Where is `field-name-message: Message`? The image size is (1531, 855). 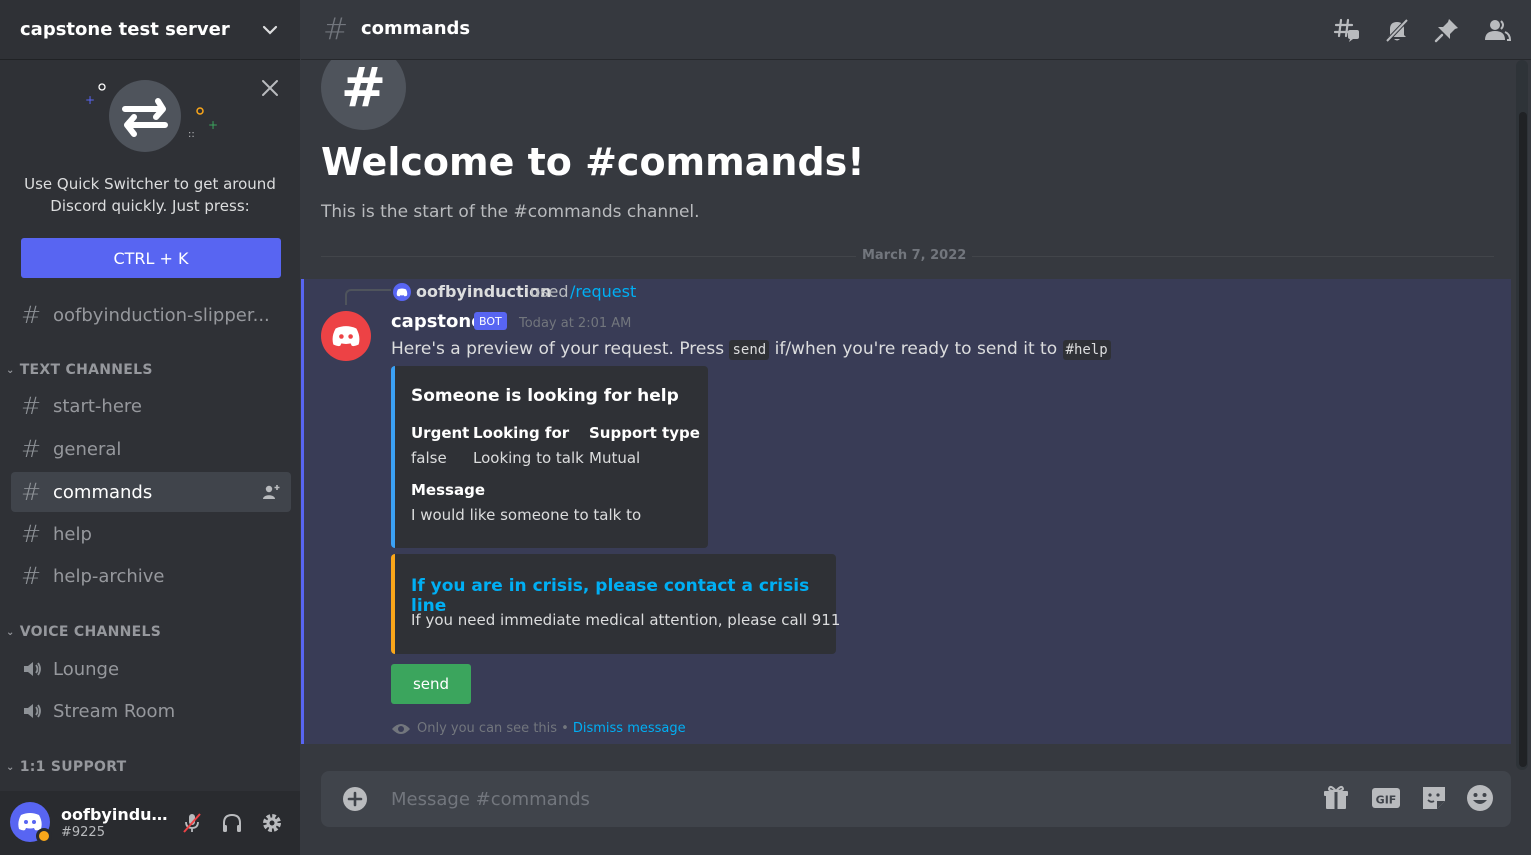
field-name-message: Message is located at coordinates (448, 490).